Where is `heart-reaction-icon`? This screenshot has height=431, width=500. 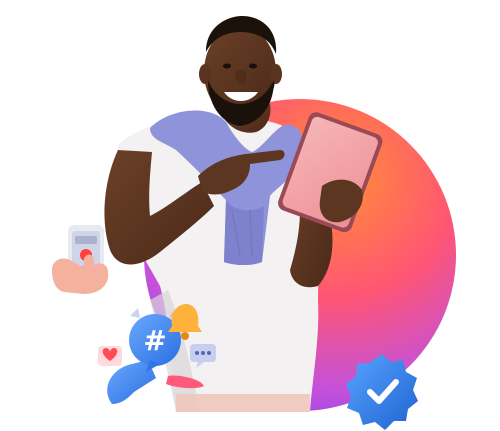
heart-reaction-icon is located at coordinates (110, 356).